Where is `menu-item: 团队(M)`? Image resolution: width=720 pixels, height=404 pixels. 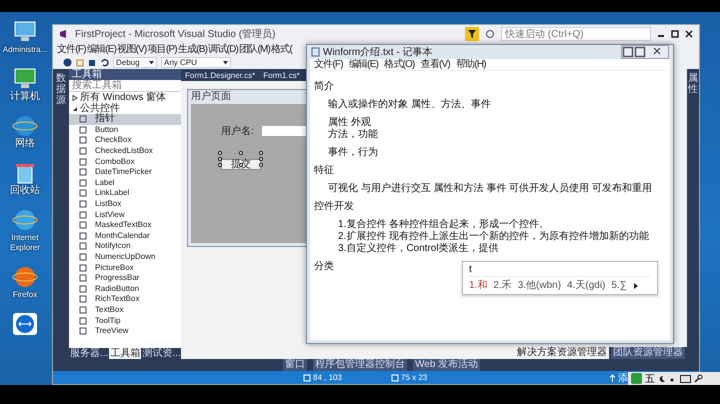 menu-item: 团队(M) is located at coordinates (254, 50).